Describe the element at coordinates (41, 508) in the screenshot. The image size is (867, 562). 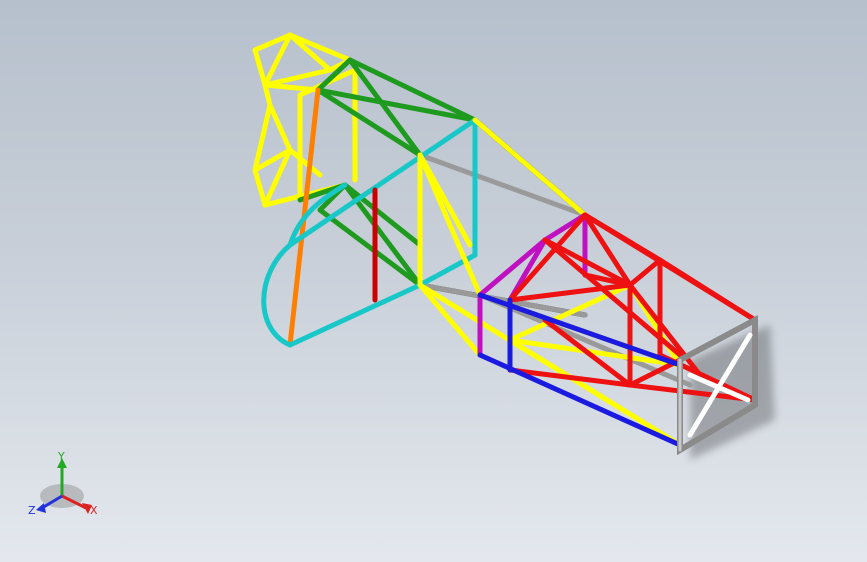
I see `triad-z-arrow` at that location.